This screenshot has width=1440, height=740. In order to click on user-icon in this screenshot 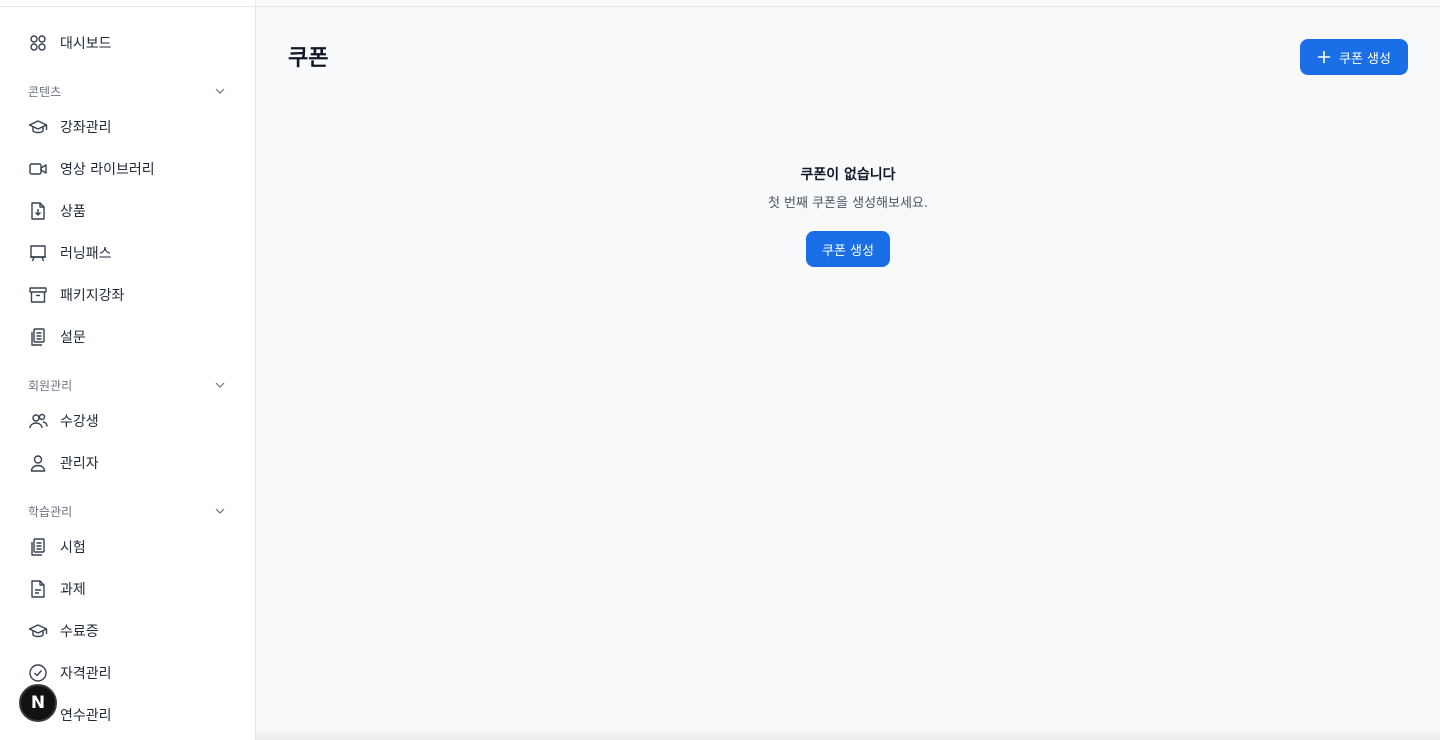, I will do `click(38, 463)`.